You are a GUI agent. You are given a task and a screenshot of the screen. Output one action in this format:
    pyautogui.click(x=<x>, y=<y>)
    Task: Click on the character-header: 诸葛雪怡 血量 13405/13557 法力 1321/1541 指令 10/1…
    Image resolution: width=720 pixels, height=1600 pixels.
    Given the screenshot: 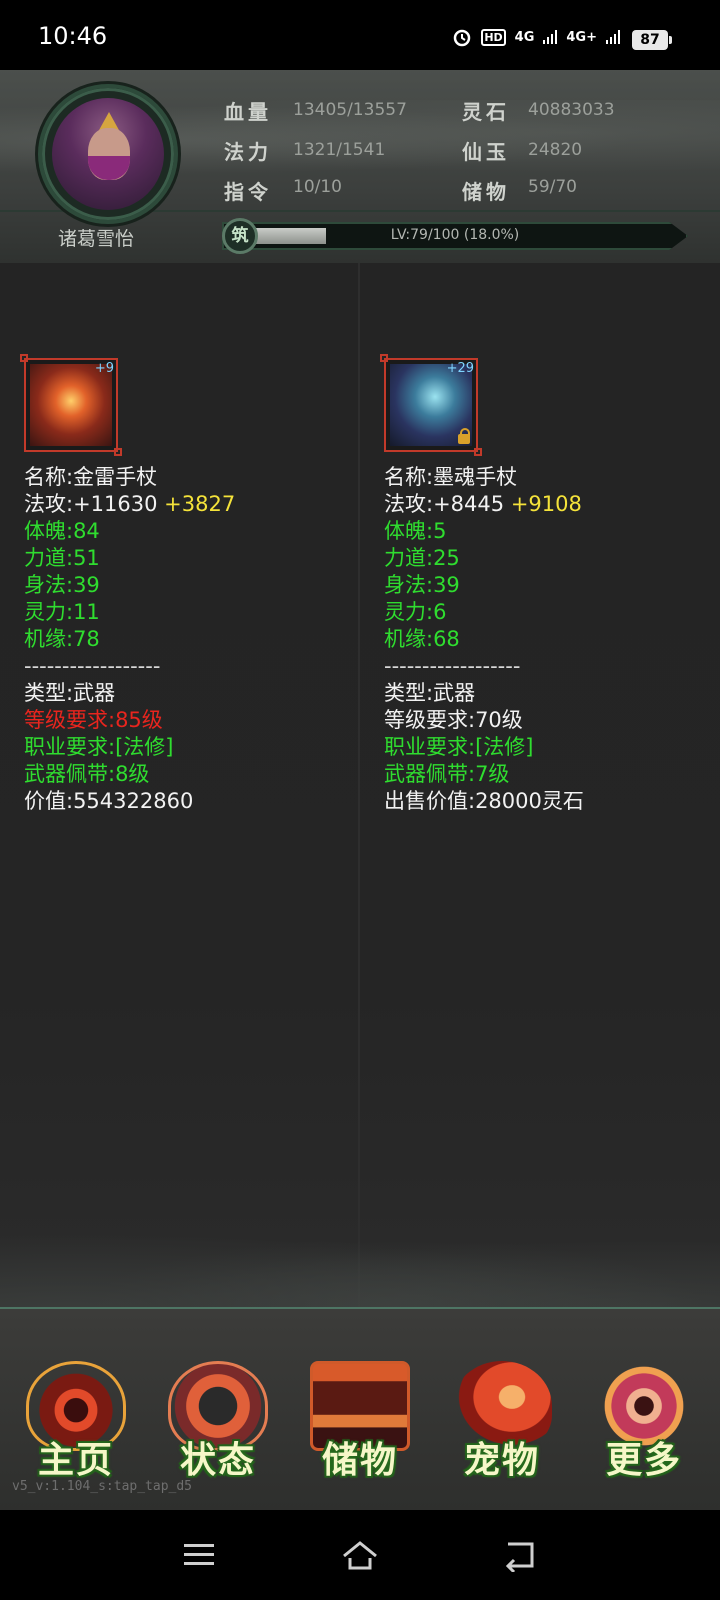 What is the action you would take?
    pyautogui.click(x=360, y=166)
    